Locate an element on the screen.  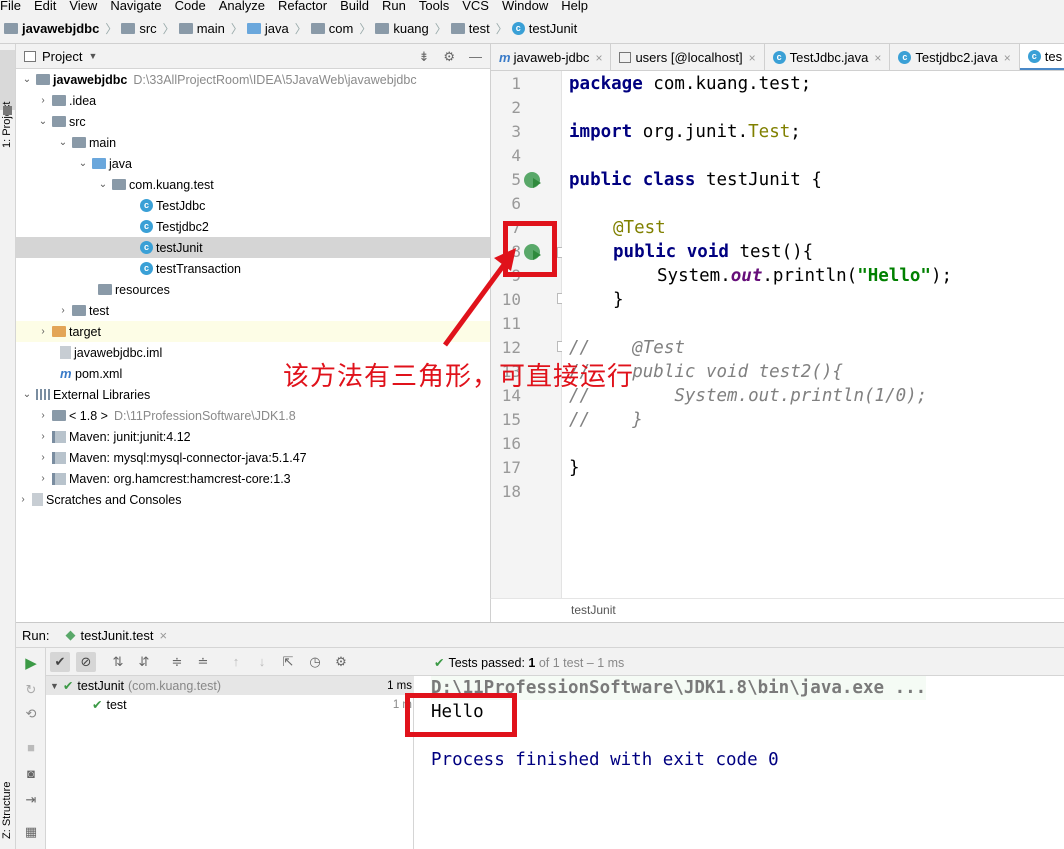
menu-file: File is located at coordinates (10, 7).